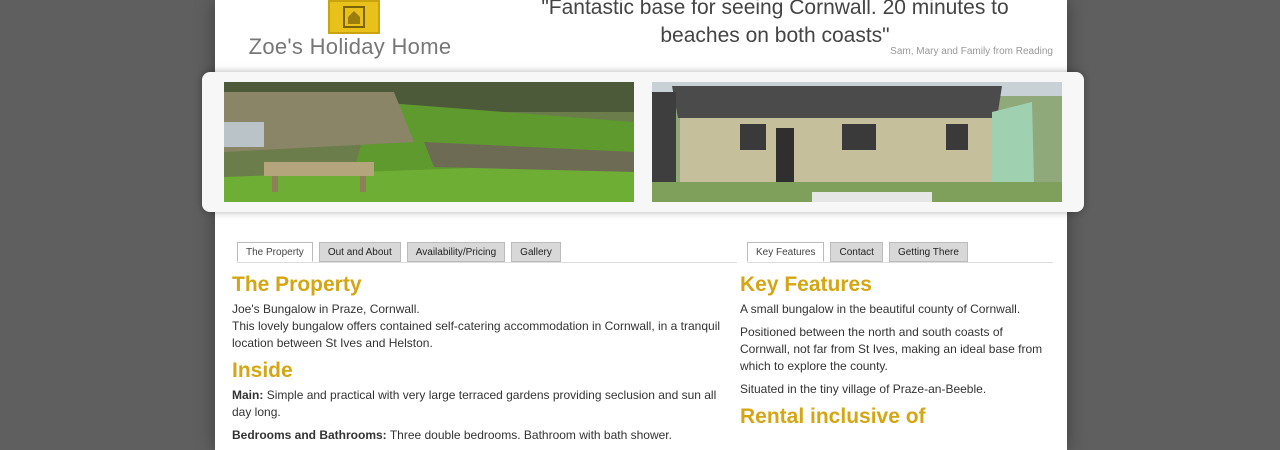 The height and width of the screenshot is (450, 1280). I want to click on feature-tabs: Key Features Contact Getting There, so click(900, 249).